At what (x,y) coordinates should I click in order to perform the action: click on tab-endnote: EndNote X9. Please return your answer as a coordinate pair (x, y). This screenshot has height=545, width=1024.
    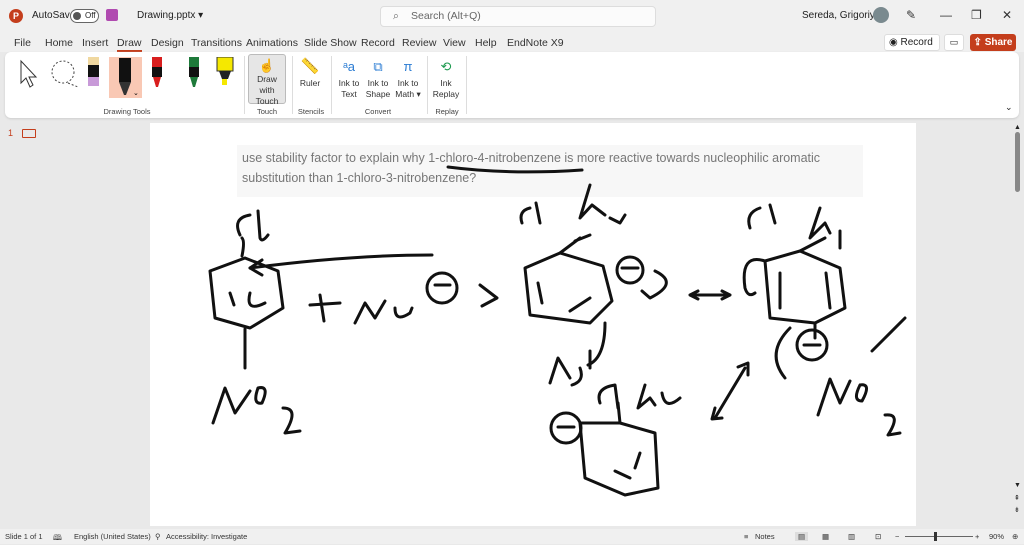
    Looking at the image, I should click on (535, 43).